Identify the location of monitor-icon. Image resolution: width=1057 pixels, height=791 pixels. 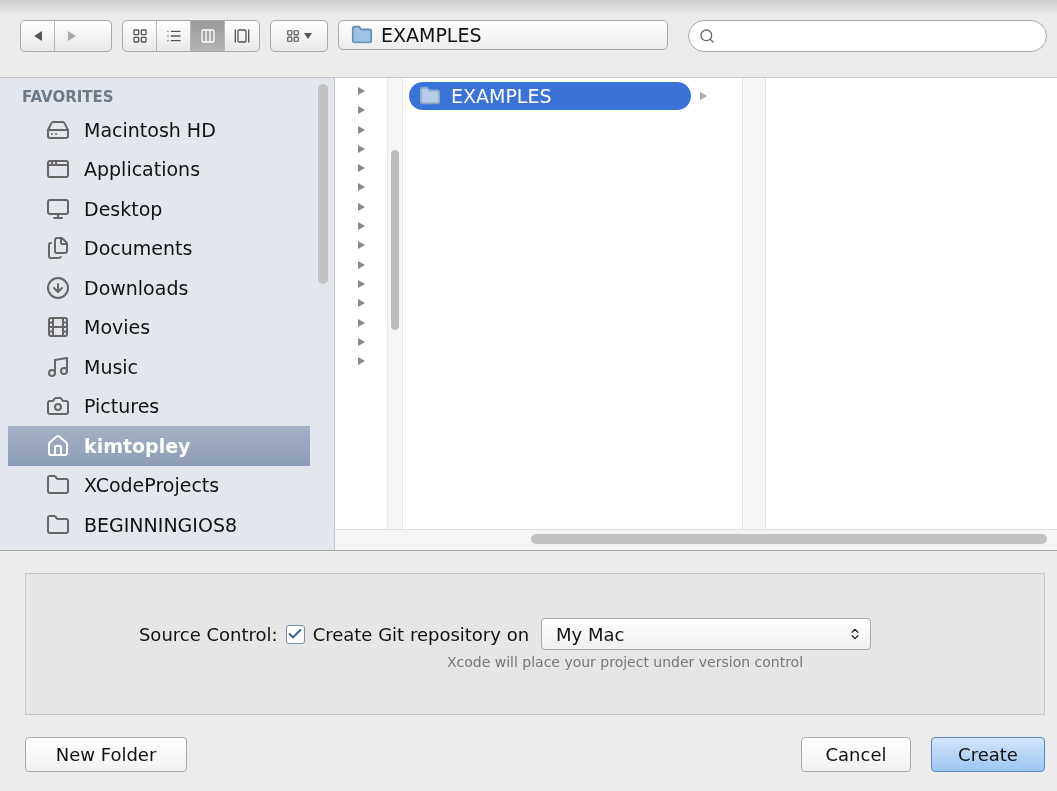
(58, 208).